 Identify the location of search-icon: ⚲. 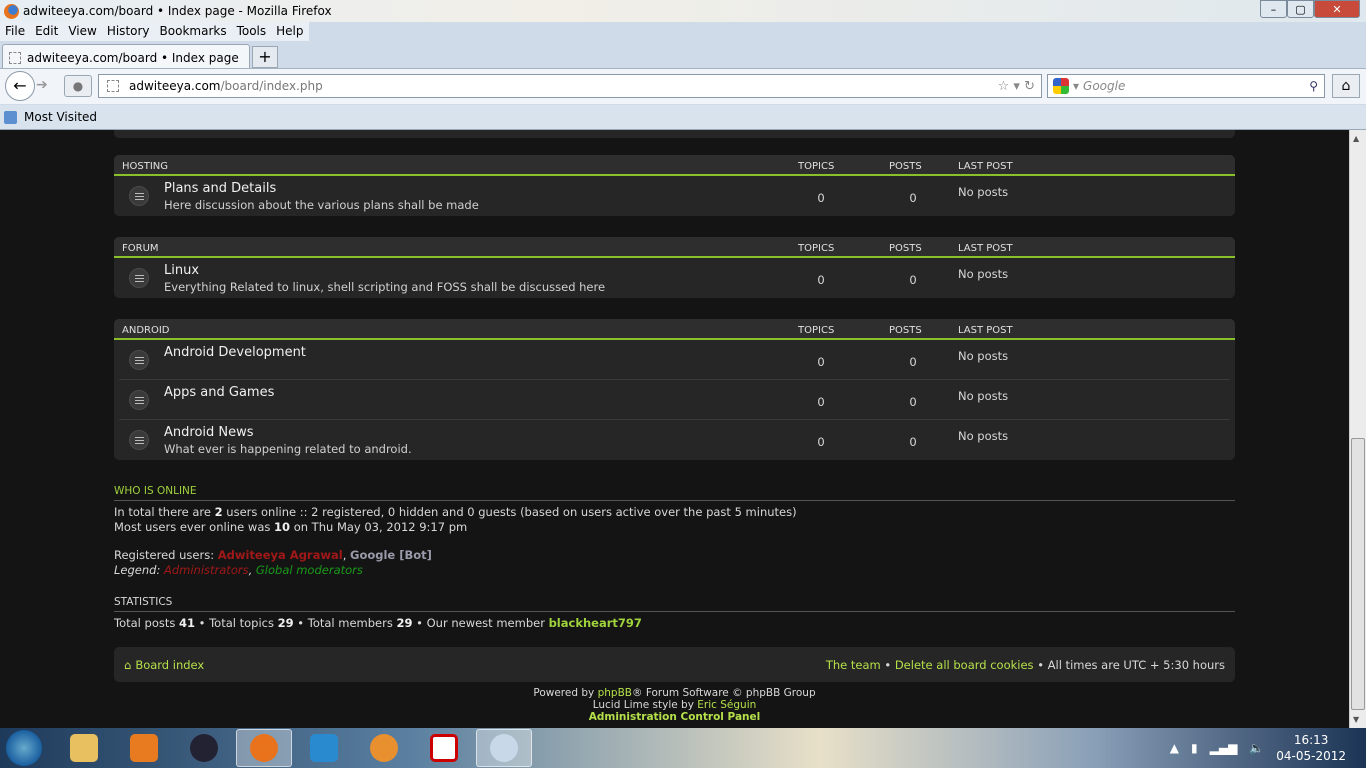
(1313, 86).